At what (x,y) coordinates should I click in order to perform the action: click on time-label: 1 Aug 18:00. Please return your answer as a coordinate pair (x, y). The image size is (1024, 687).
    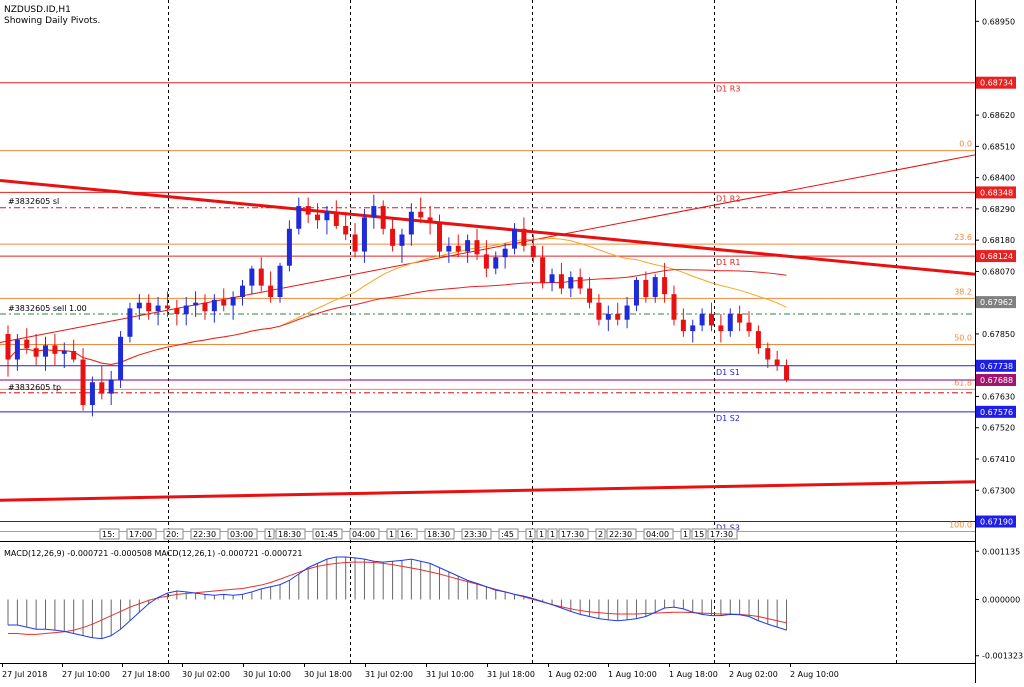
    Looking at the image, I should click on (693, 674).